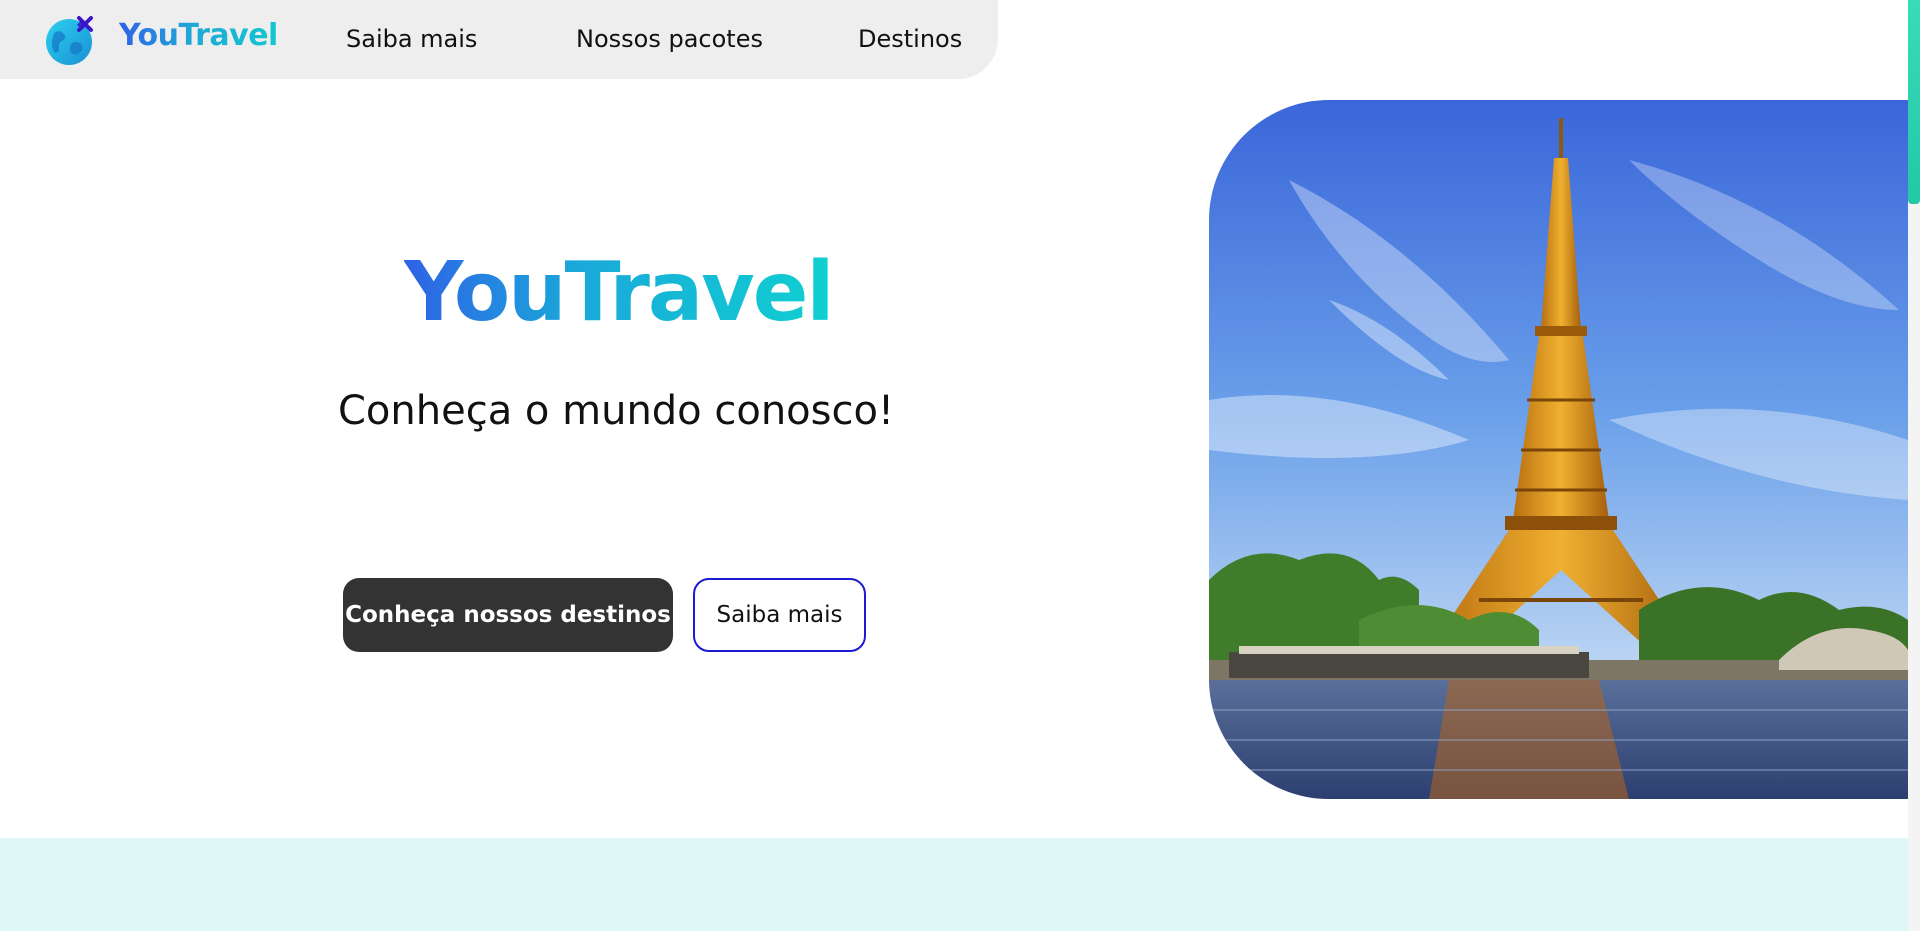 This screenshot has width=1920, height=931. Describe the element at coordinates (198, 35) in the screenshot. I see `brand-logo-text: YouTravel` at that location.